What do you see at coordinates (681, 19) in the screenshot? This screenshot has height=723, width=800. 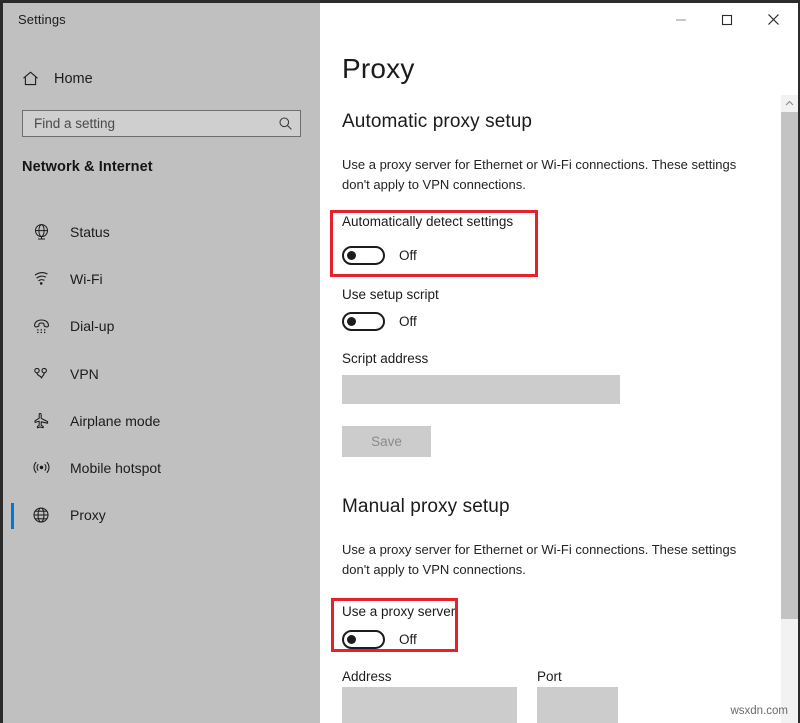 I see `minimize-icon` at bounding box center [681, 19].